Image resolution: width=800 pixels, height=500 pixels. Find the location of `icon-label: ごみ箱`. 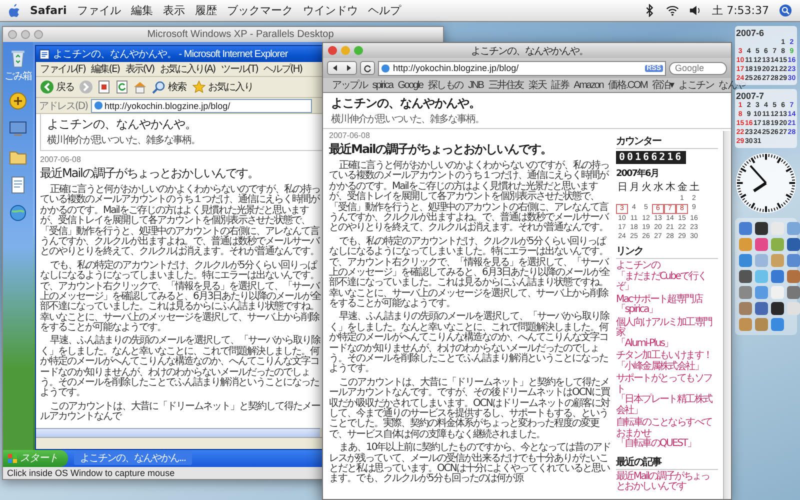

icon-label: ごみ箱 is located at coordinates (18, 76).